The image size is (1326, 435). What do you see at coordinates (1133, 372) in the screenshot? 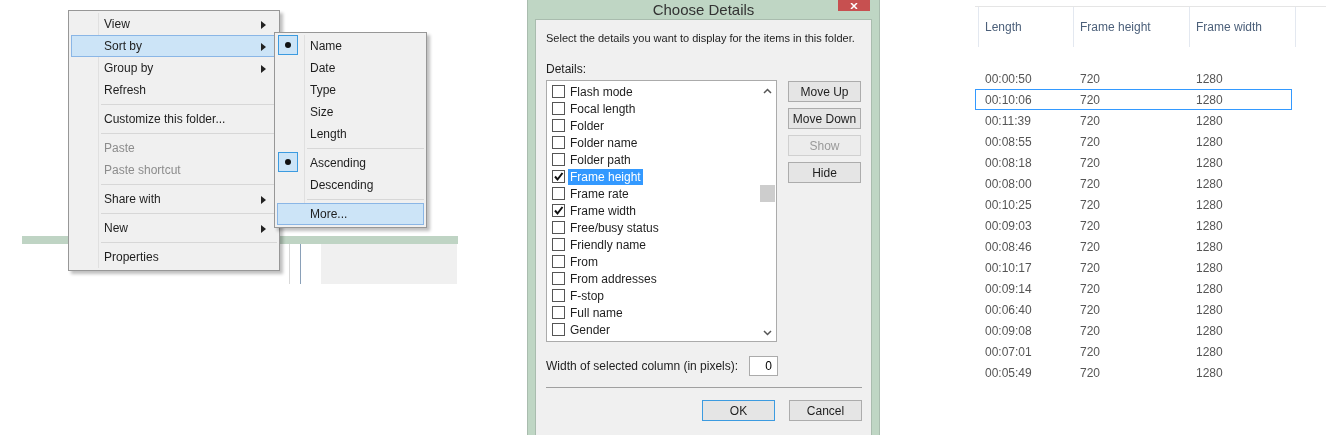
I see `table-row: 00:05:49 720 1280` at bounding box center [1133, 372].